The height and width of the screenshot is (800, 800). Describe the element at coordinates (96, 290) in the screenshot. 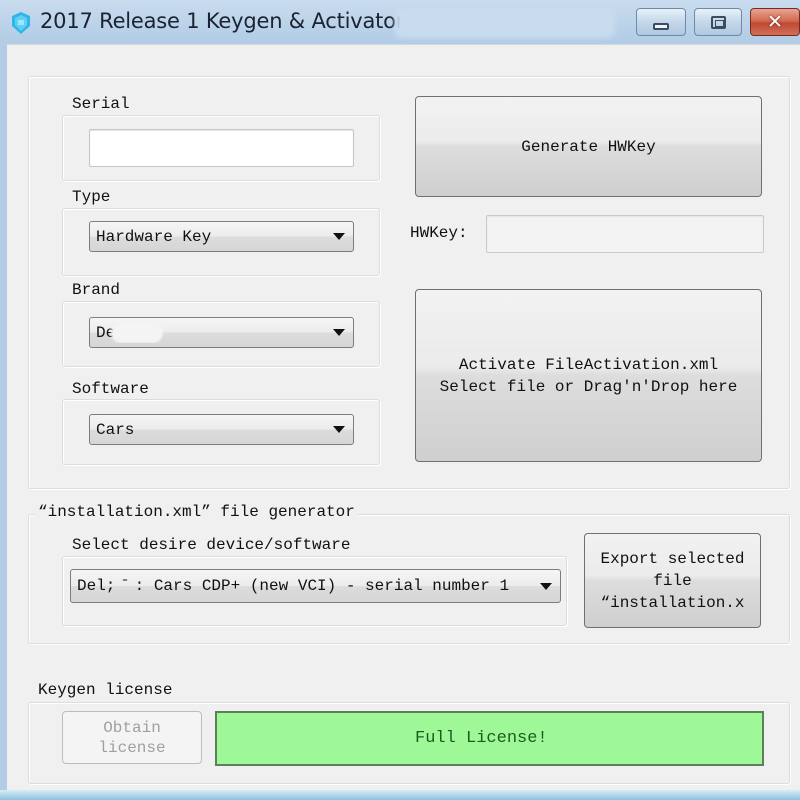

I see `brand-label: Brand` at that location.